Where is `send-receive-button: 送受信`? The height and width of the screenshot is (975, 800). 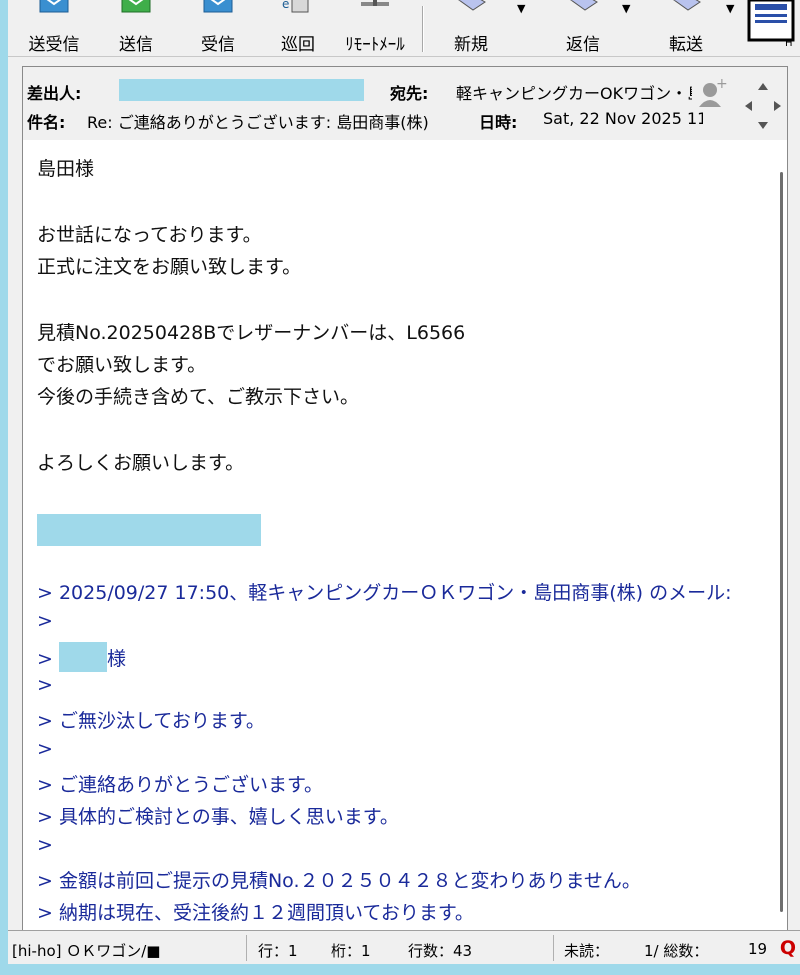
send-receive-button: 送受信 is located at coordinates (54, 28).